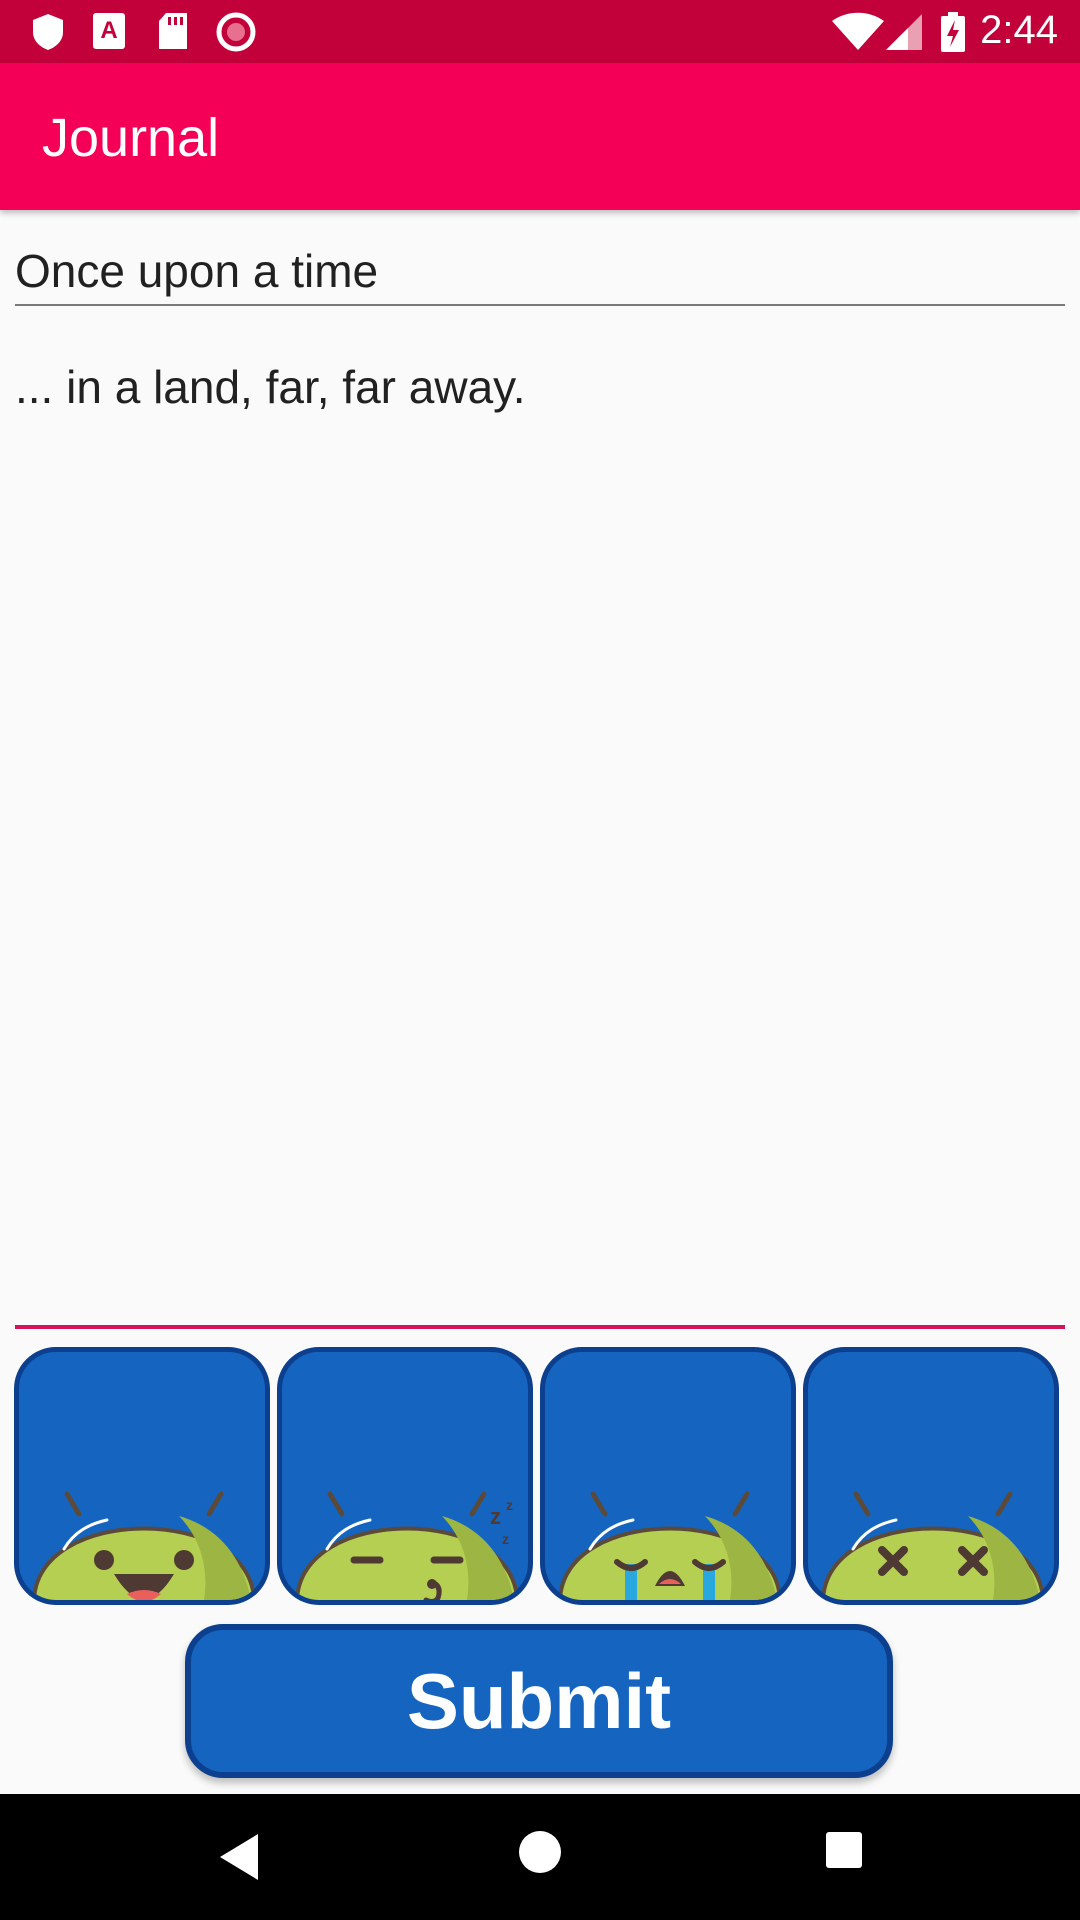 This screenshot has height=1920, width=1080. I want to click on a-icon: A, so click(109, 31).